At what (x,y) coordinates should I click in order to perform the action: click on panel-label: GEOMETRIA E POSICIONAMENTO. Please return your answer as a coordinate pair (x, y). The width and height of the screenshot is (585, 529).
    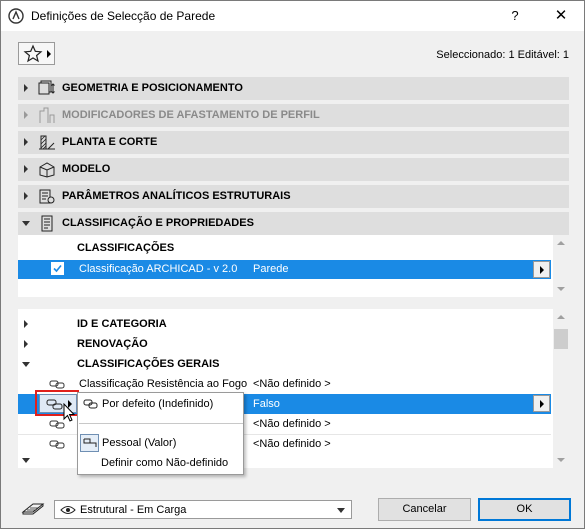
    Looking at the image, I should click on (152, 88).